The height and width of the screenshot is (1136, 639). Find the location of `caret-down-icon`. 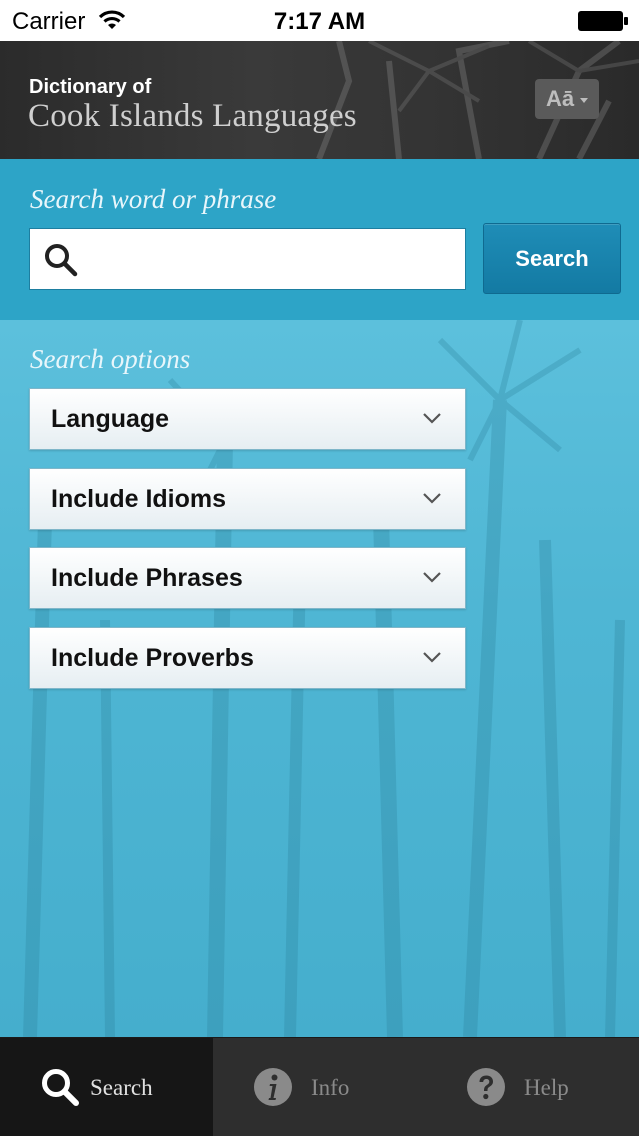

caret-down-icon is located at coordinates (584, 100).